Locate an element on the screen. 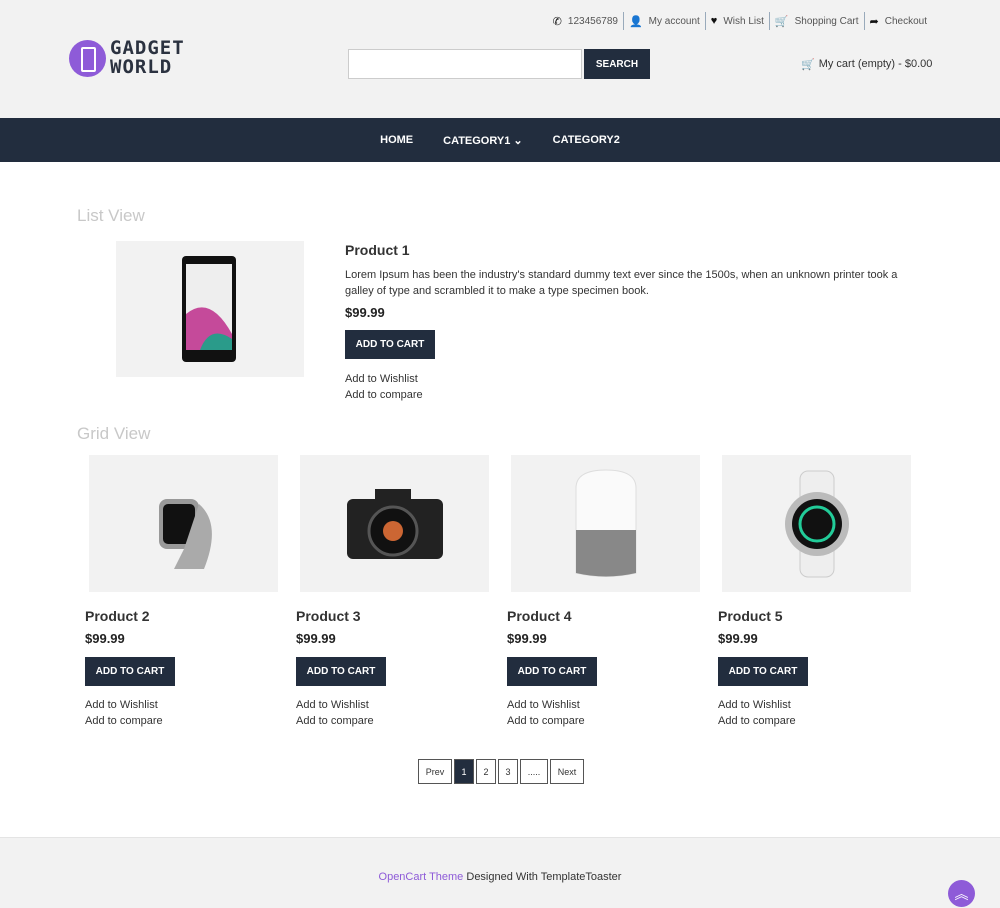  cart-summary: My cart (empty) - $0.00 is located at coordinates (875, 64).